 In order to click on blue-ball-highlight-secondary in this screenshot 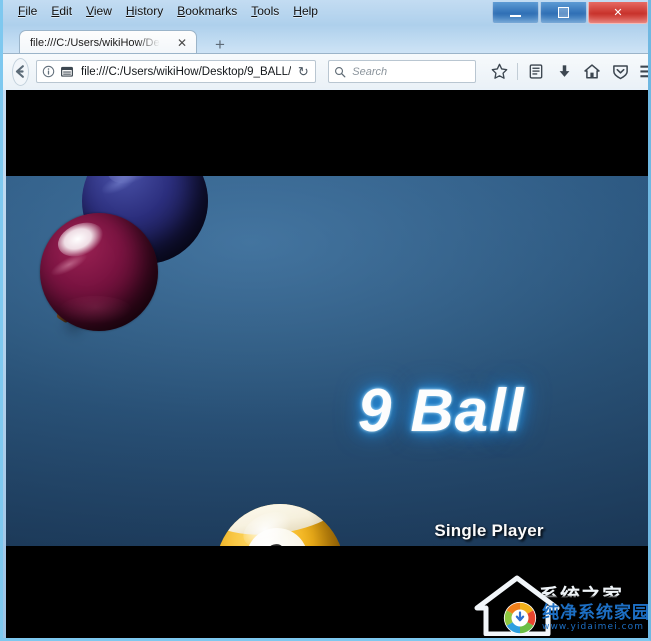, I will do `click(118, 187)`.